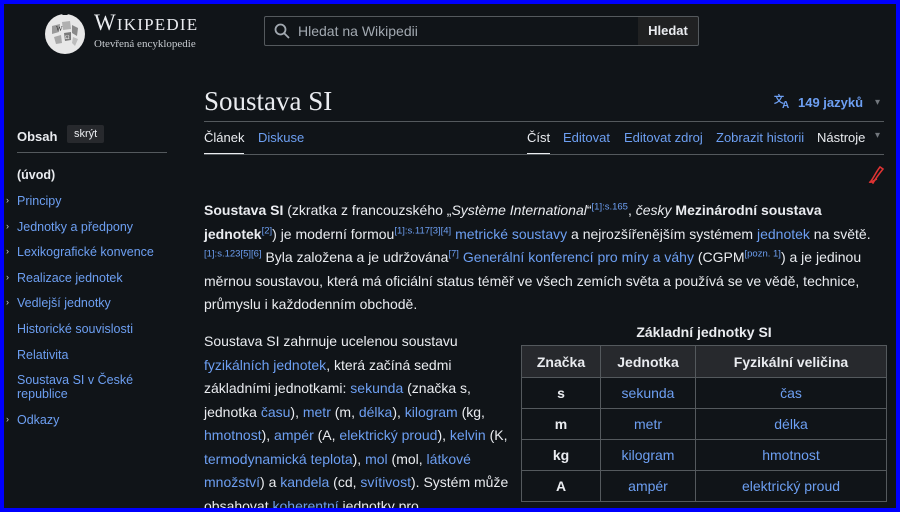 This screenshot has height=512, width=900. Describe the element at coordinates (388, 435) in the screenshot. I see `link-elektricky-proud: elektrický proud` at that location.